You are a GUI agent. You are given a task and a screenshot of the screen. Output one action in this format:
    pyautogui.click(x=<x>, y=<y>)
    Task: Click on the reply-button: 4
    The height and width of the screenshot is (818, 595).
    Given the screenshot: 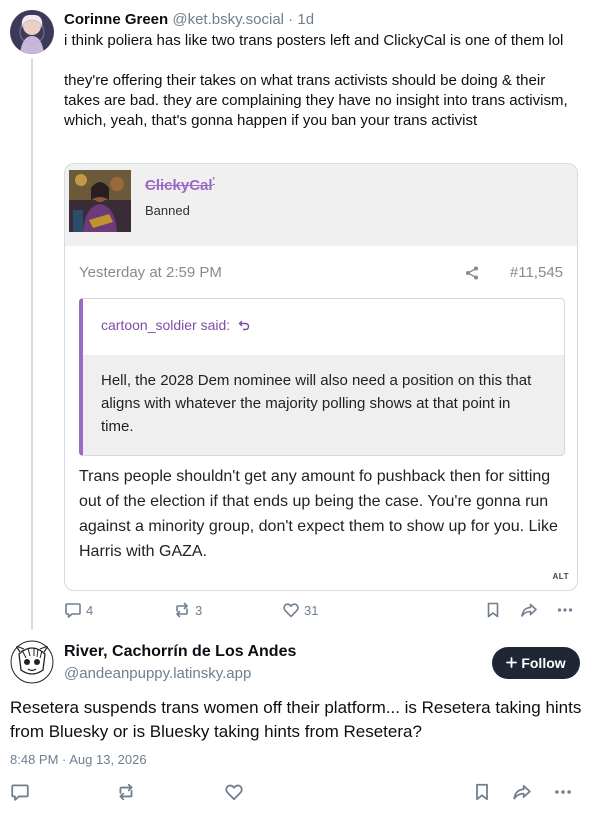 What is the action you would take?
    pyautogui.click(x=78, y=610)
    